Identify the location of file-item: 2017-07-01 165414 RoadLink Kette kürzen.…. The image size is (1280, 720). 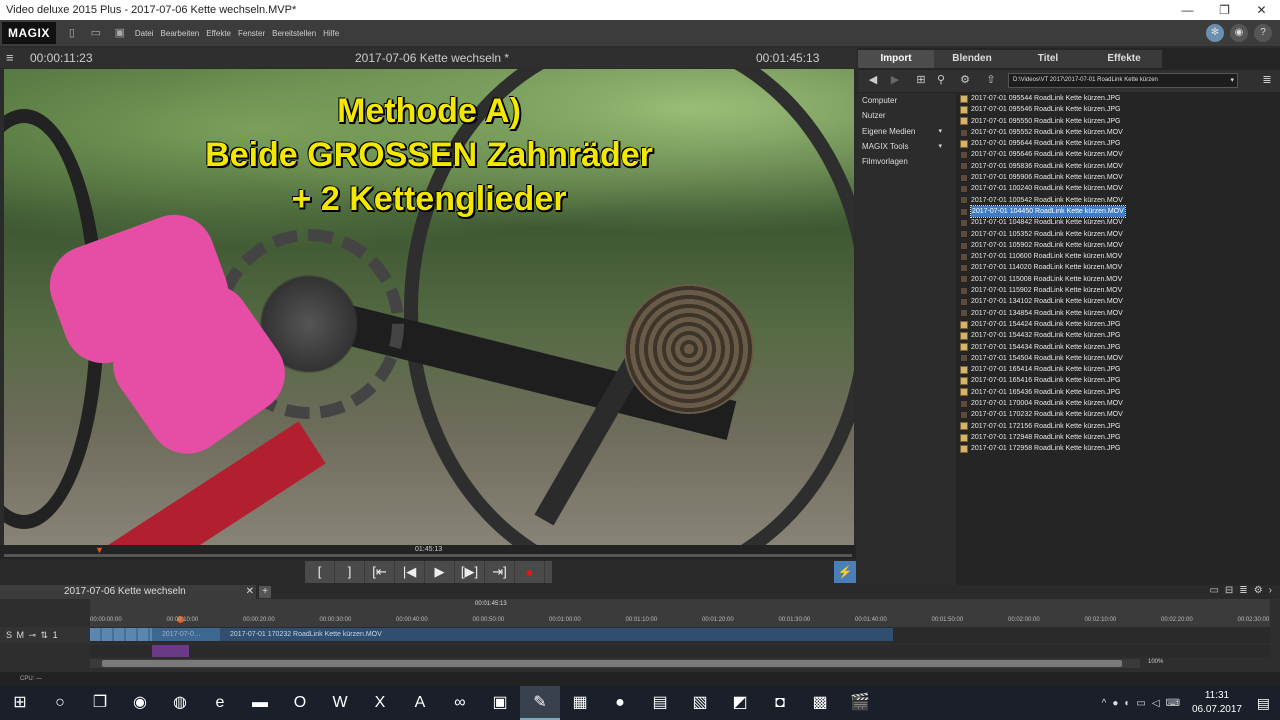
(1120, 369).